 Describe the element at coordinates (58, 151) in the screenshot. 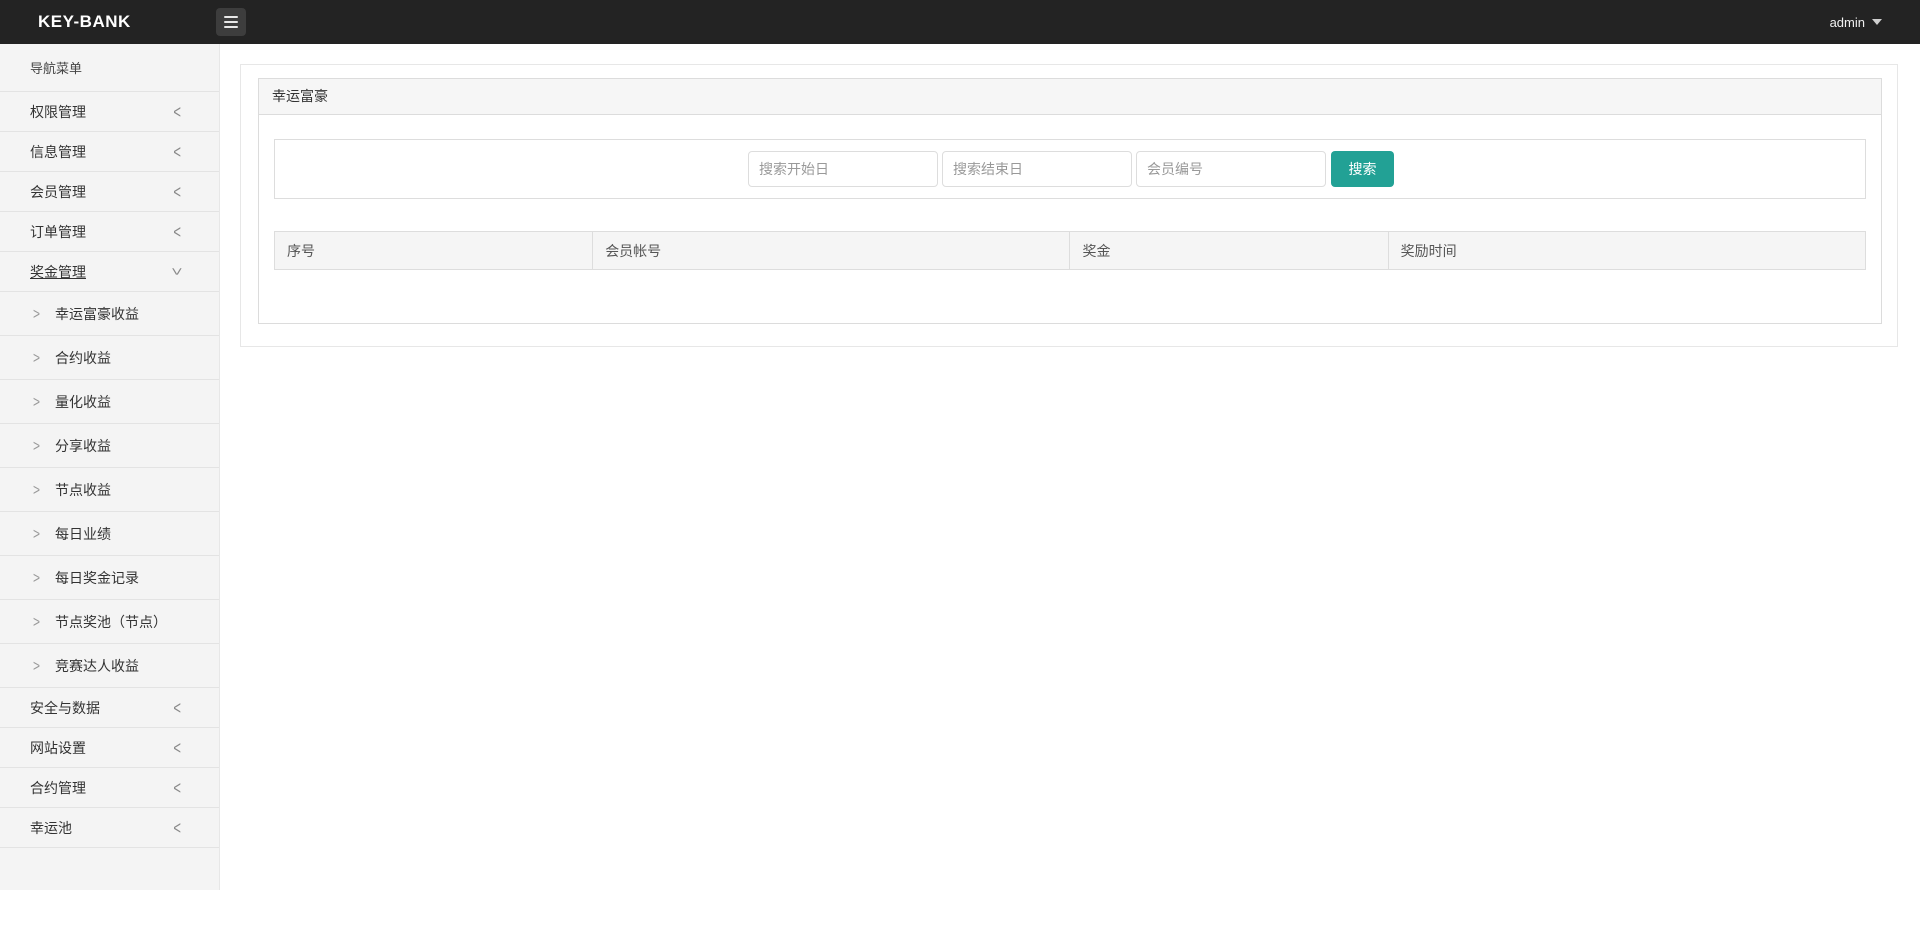

I see `sidebar-item-label: 信息管理` at that location.